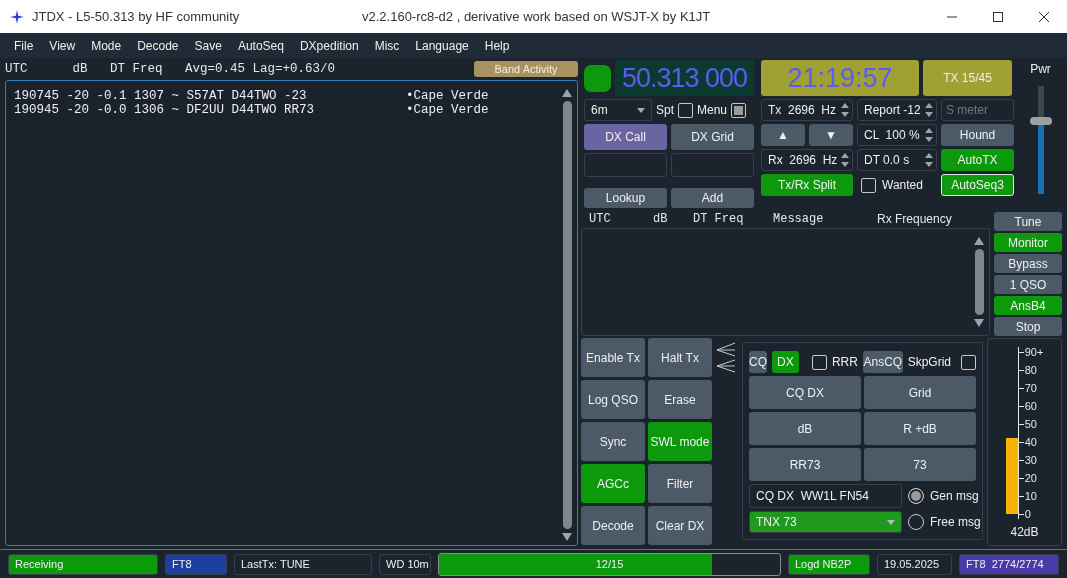  What do you see at coordinates (719, 219) in the screenshot?
I see `column-header: DT Freq` at bounding box center [719, 219].